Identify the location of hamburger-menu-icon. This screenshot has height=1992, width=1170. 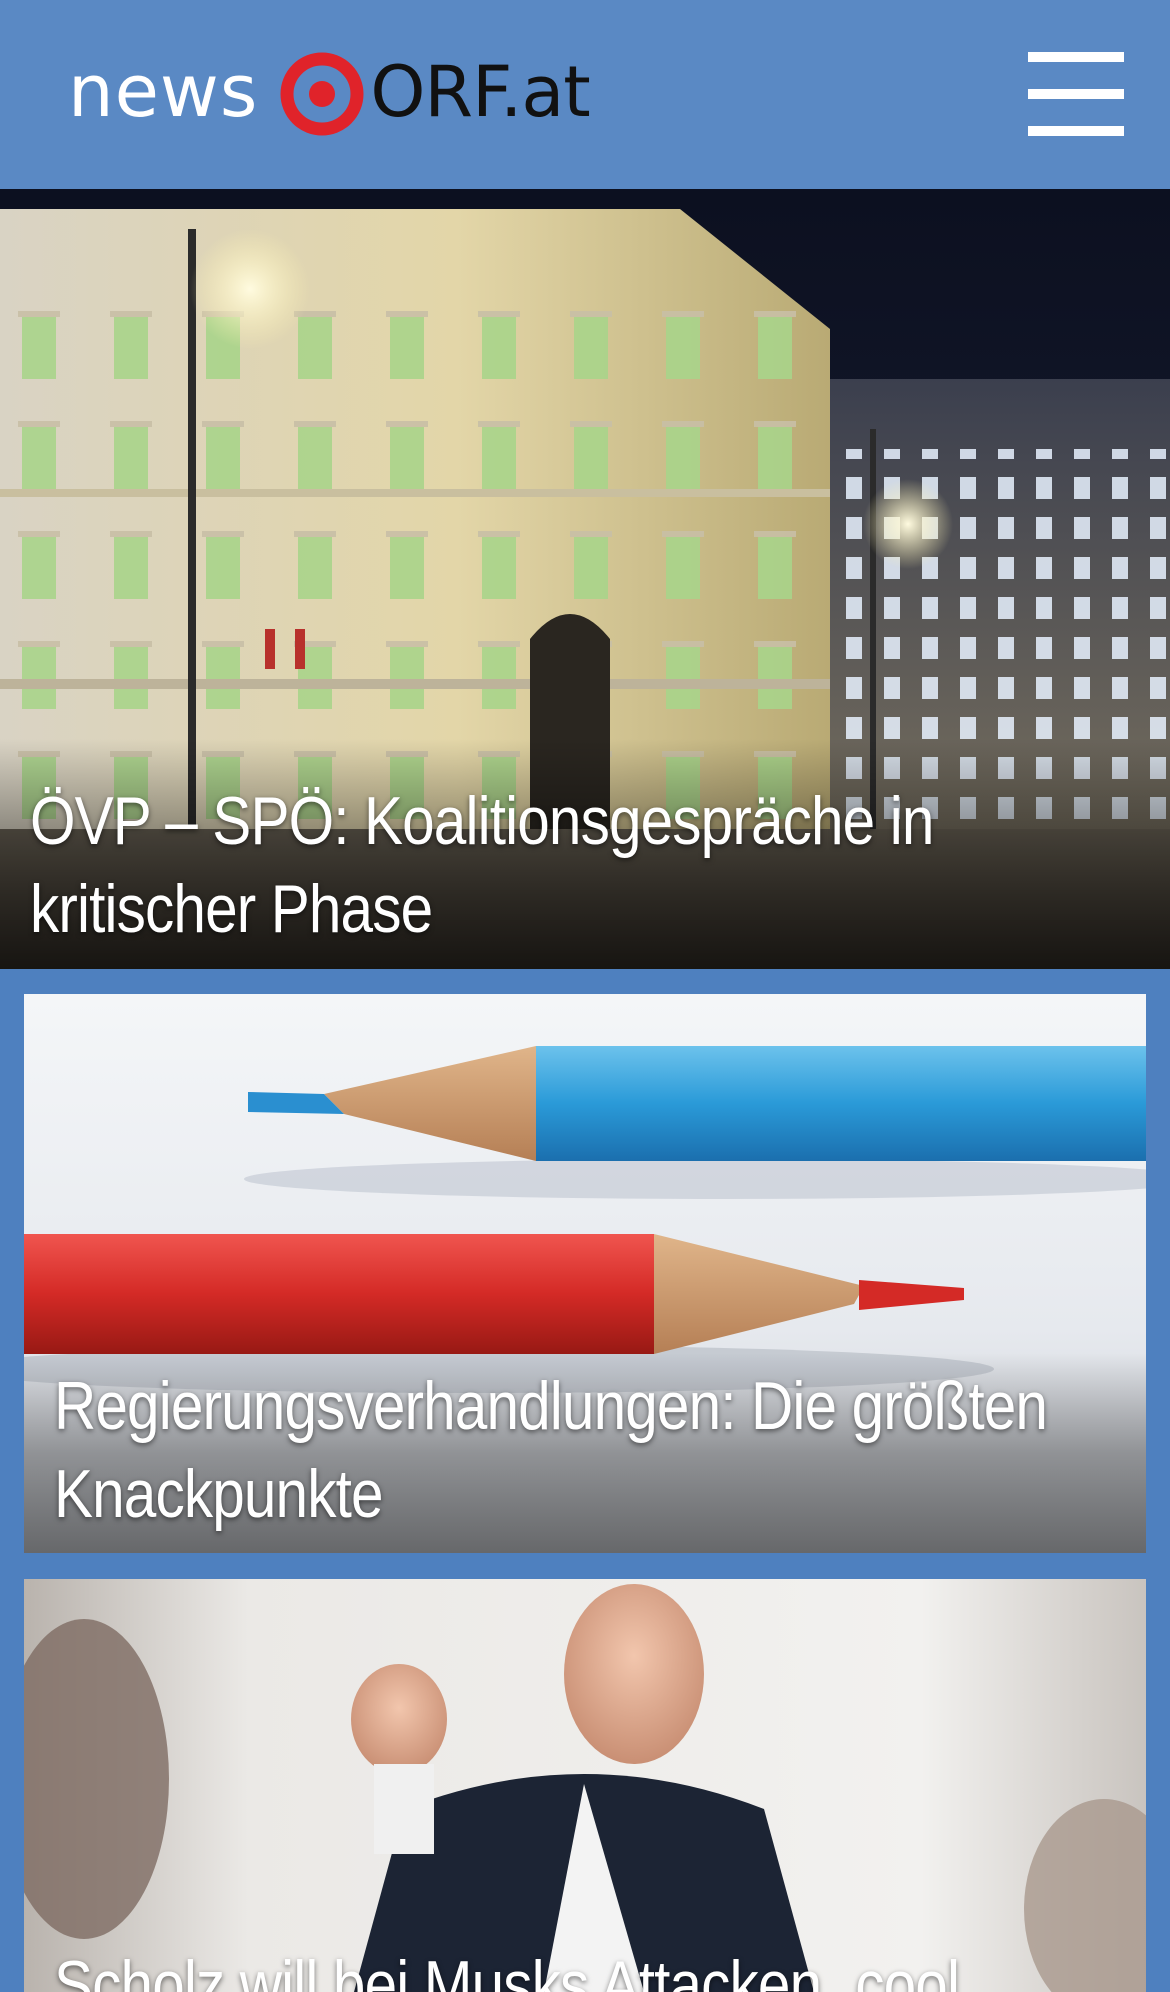
(1076, 94).